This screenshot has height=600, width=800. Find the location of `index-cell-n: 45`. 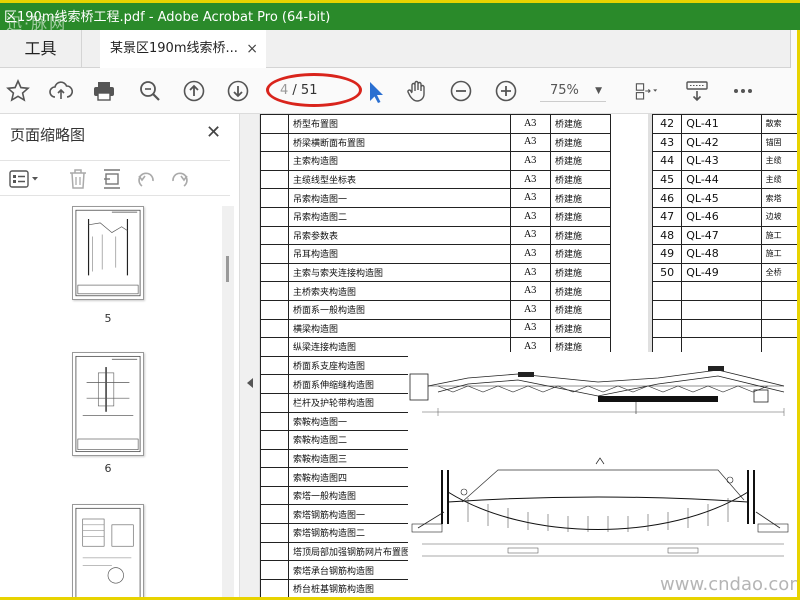

index-cell-n: 45 is located at coordinates (667, 179).